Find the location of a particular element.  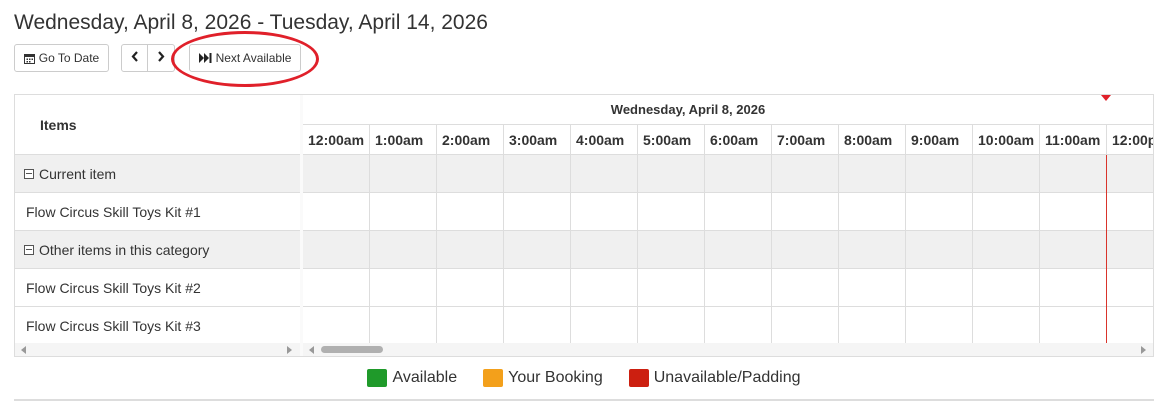

calendar-icon is located at coordinates (29, 58).